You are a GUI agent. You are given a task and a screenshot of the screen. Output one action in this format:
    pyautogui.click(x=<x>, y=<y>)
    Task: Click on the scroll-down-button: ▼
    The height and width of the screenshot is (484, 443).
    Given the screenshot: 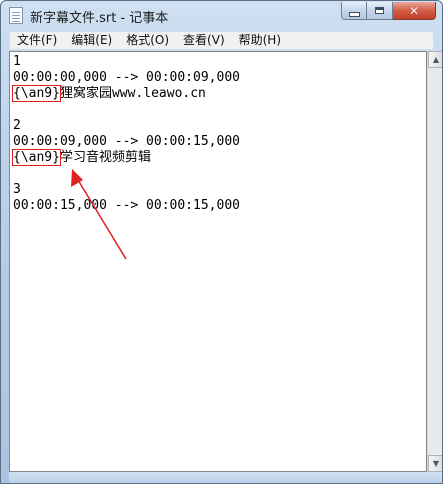 What is the action you would take?
    pyautogui.click(x=435, y=463)
    